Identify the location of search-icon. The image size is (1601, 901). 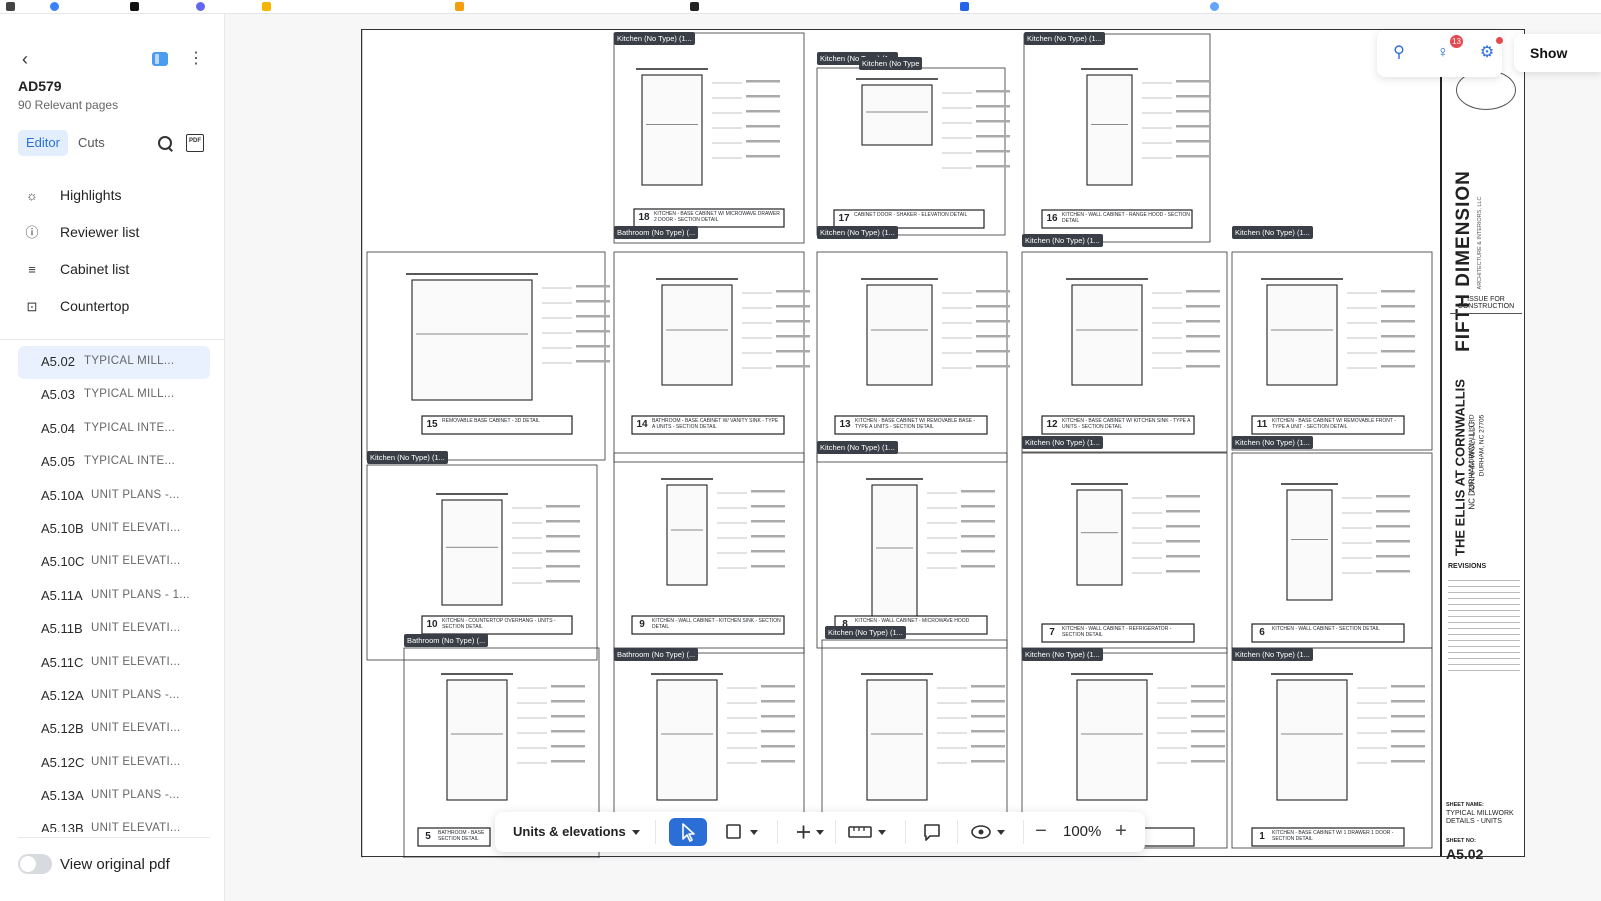
(165, 143).